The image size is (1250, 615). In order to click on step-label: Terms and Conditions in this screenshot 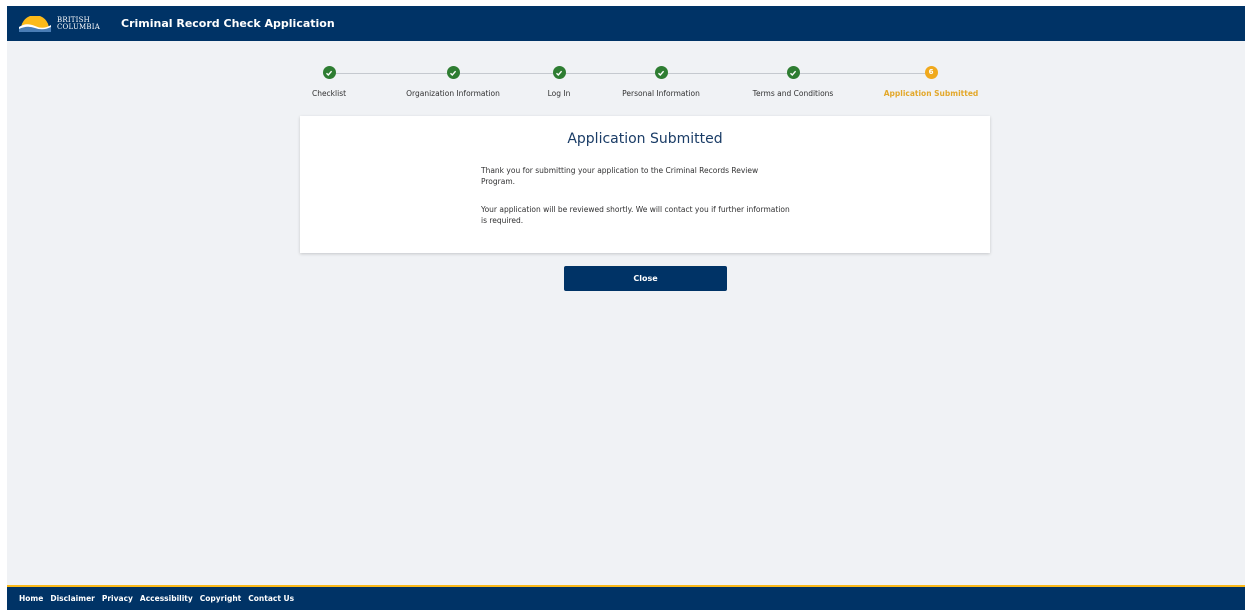, I will do `click(793, 93)`.